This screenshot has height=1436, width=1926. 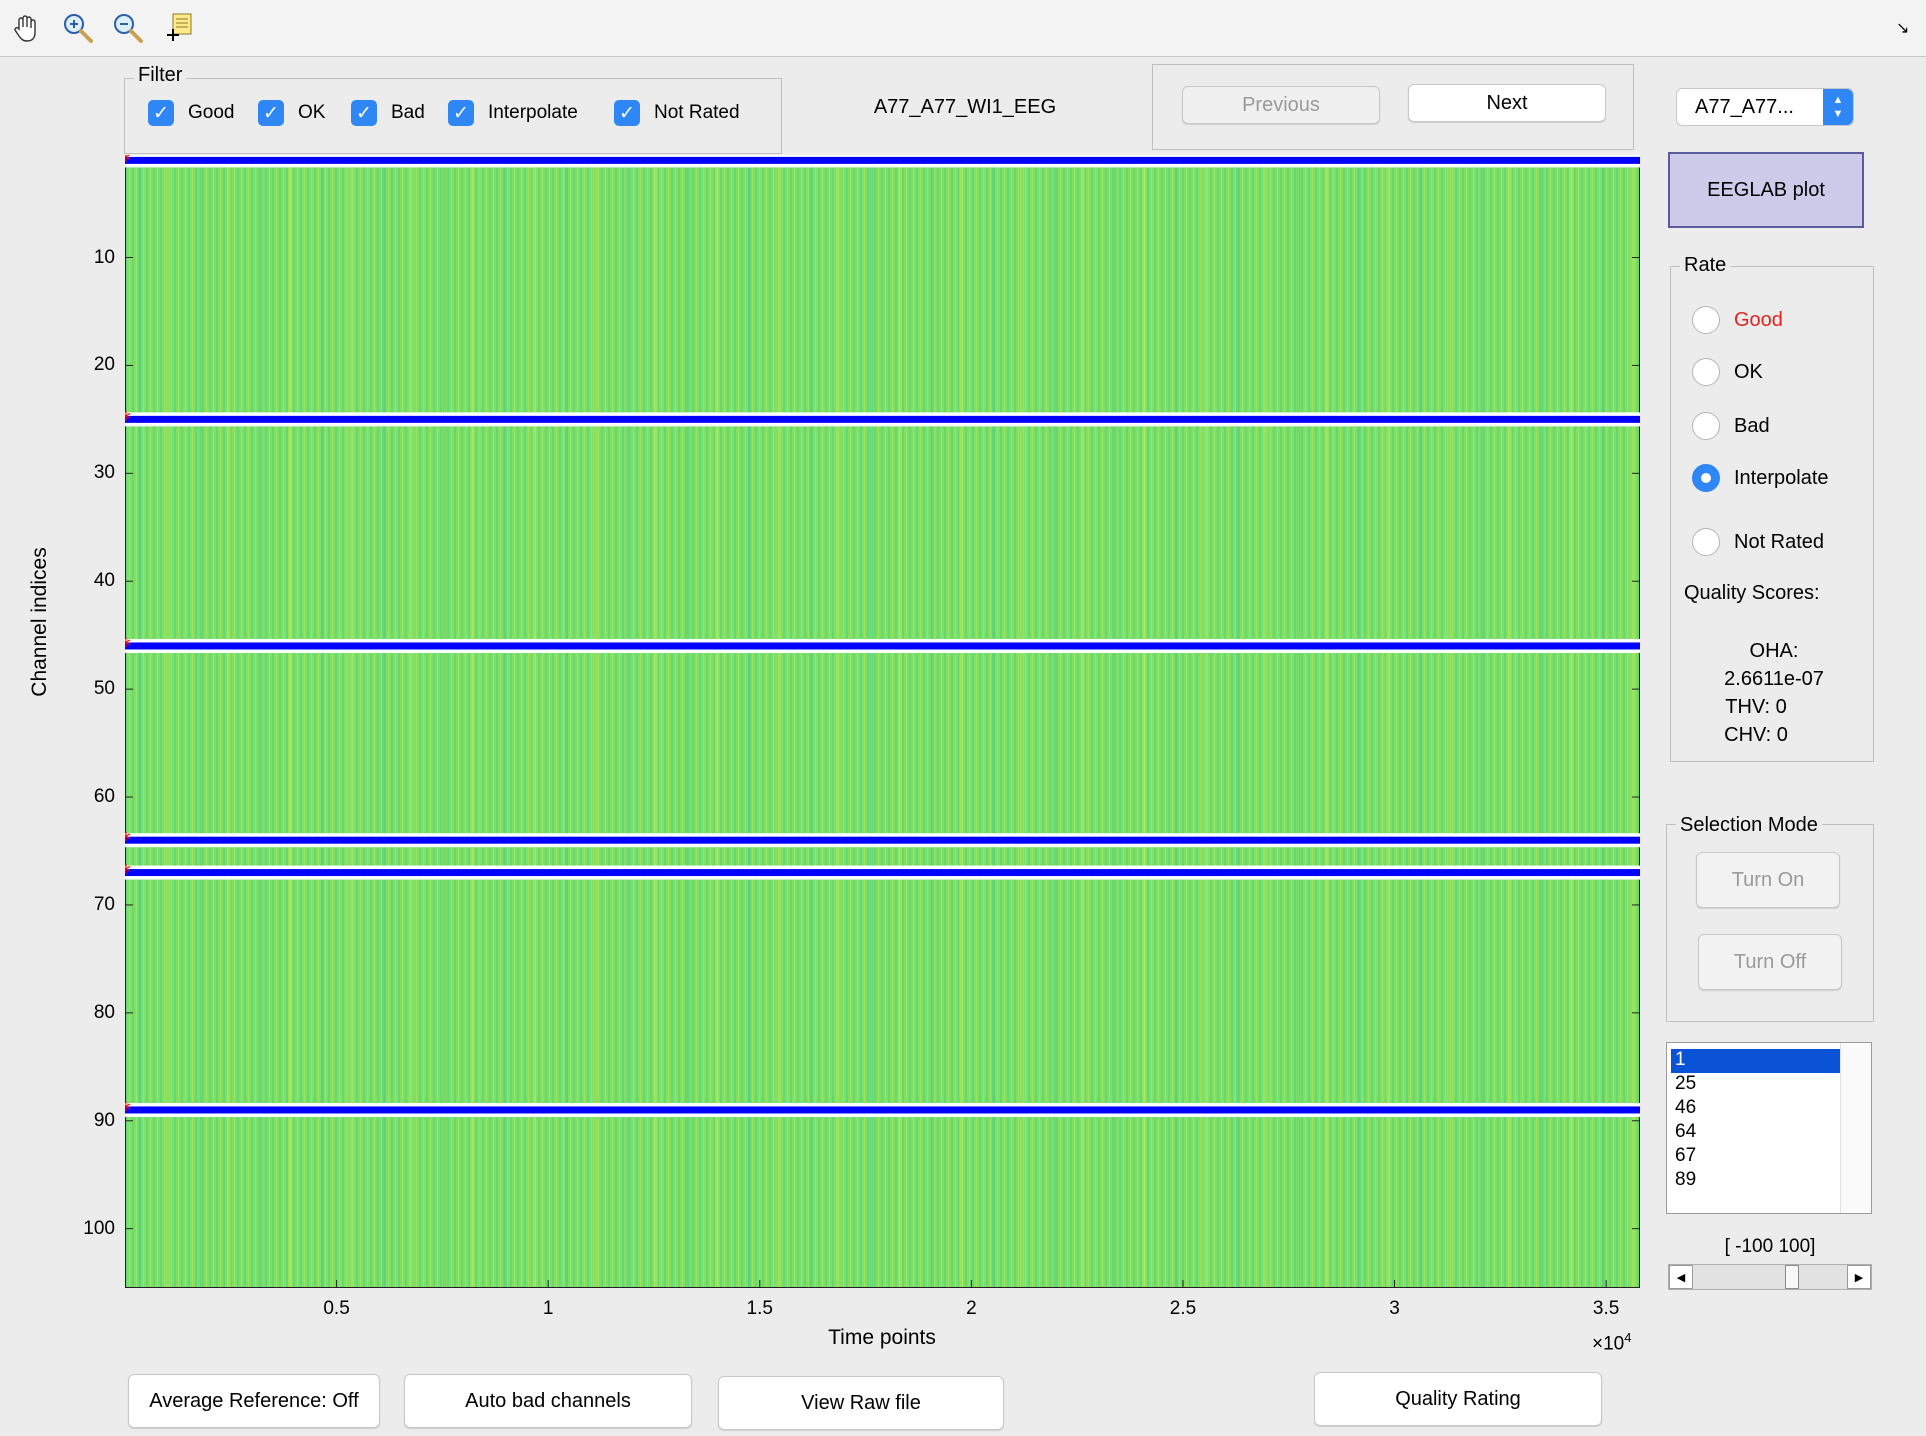 What do you see at coordinates (1855, 1128) in the screenshot?
I see `list-scrollbar` at bounding box center [1855, 1128].